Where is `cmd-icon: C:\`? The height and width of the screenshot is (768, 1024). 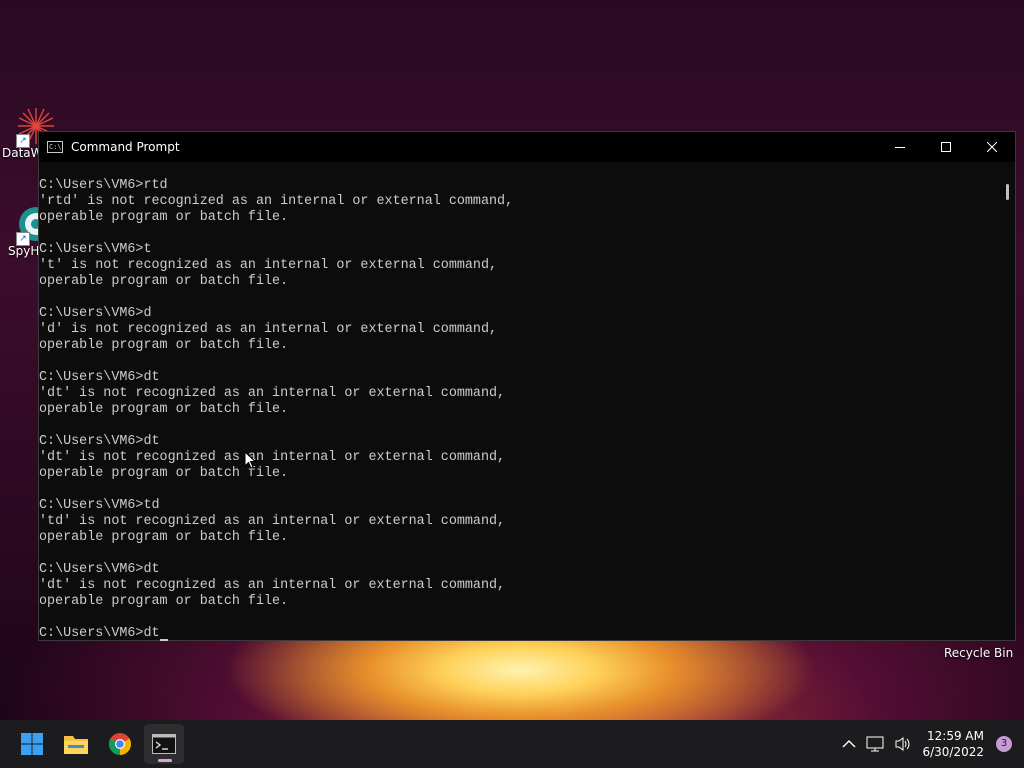
cmd-icon: C:\ is located at coordinates (55, 147).